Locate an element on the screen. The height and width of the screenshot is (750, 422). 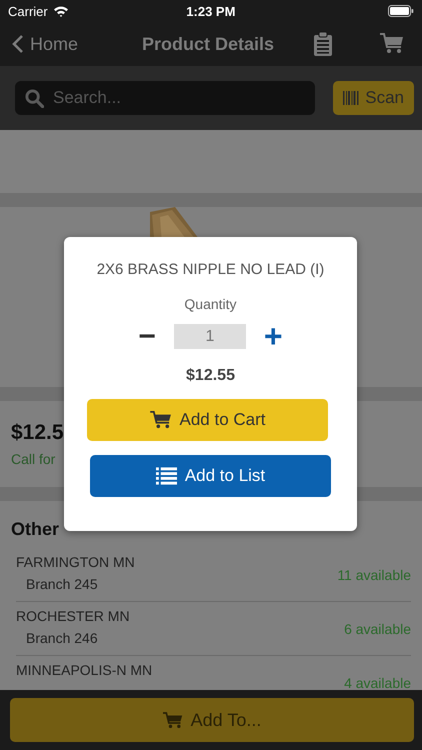
screen-title: Product Details is located at coordinates (208, 44).